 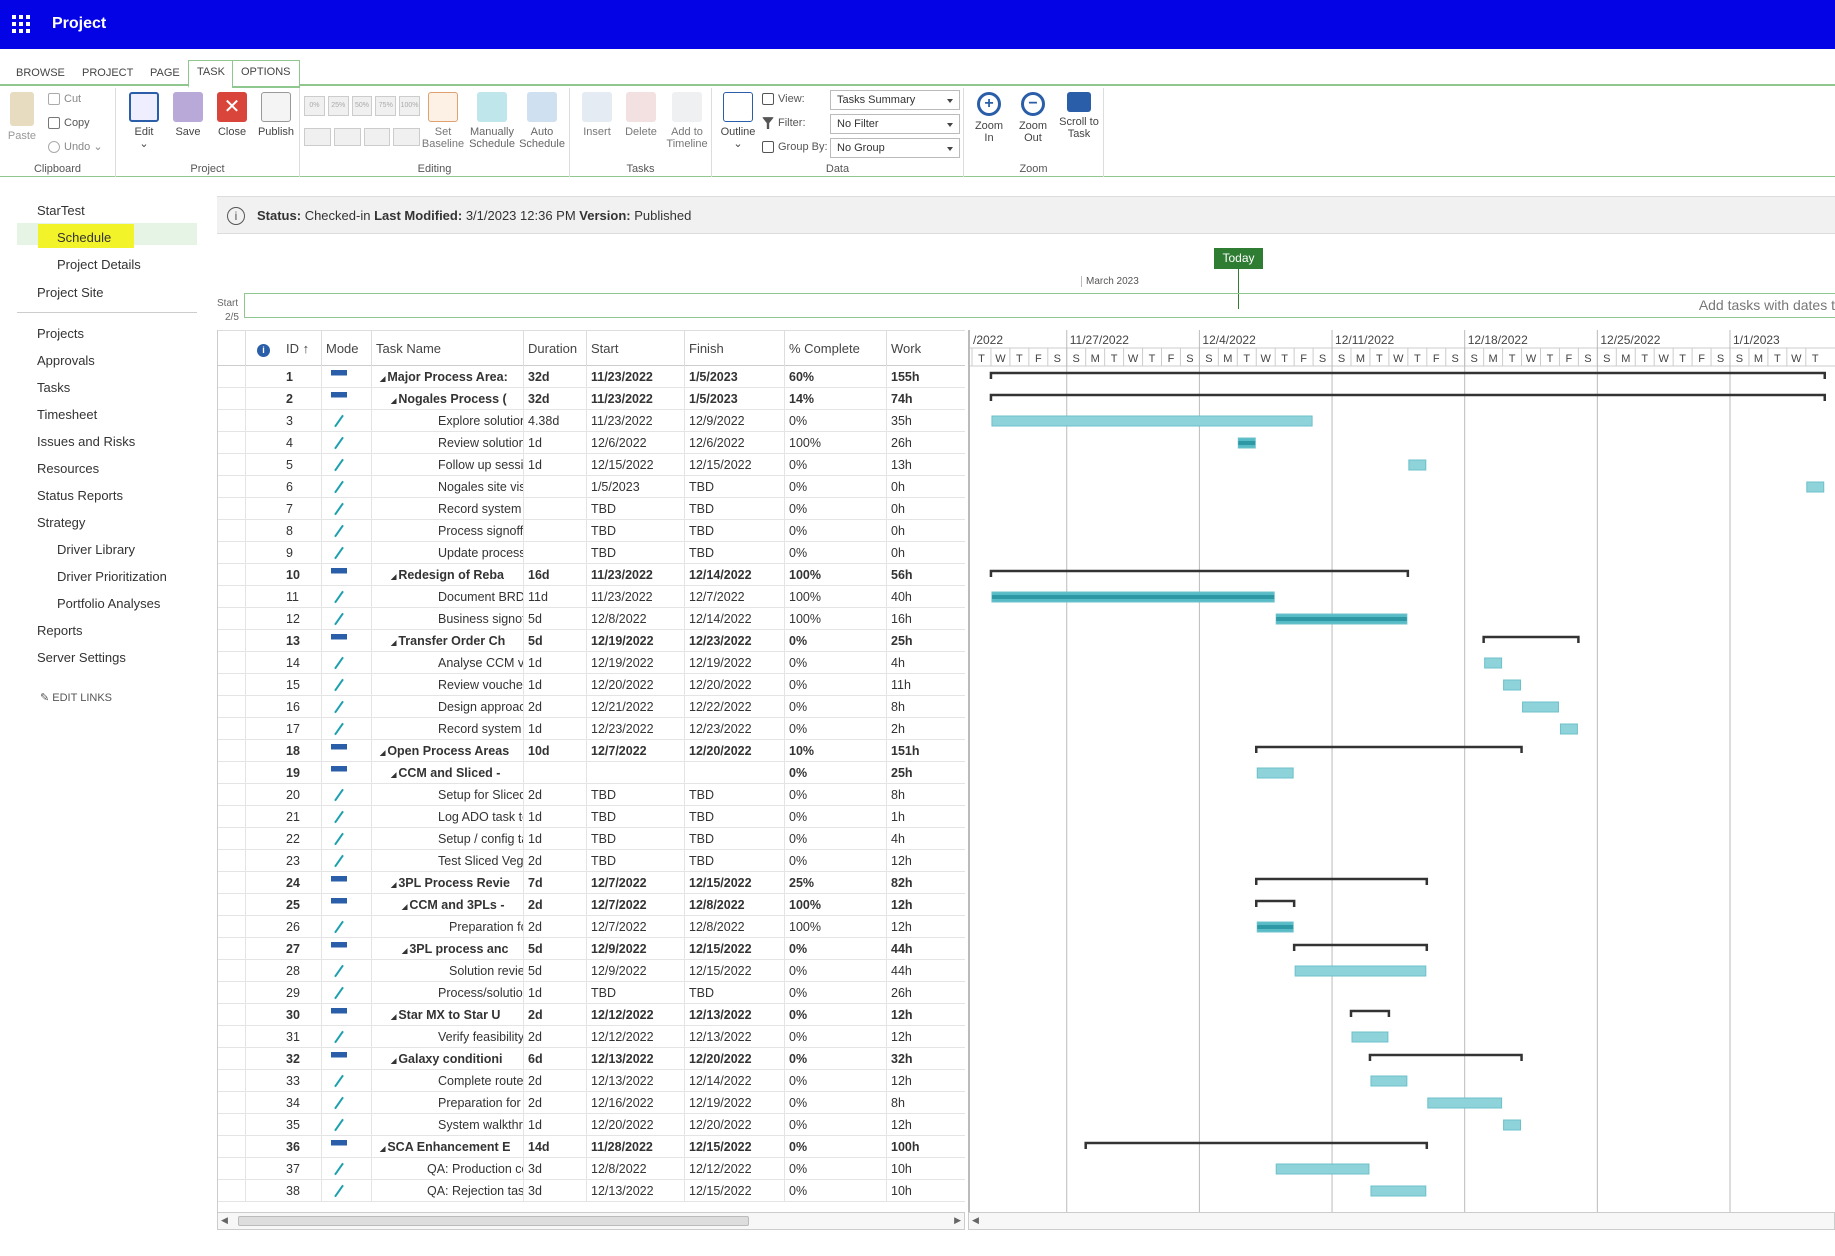 I want to click on paste-button: Paste, so click(x=22, y=117).